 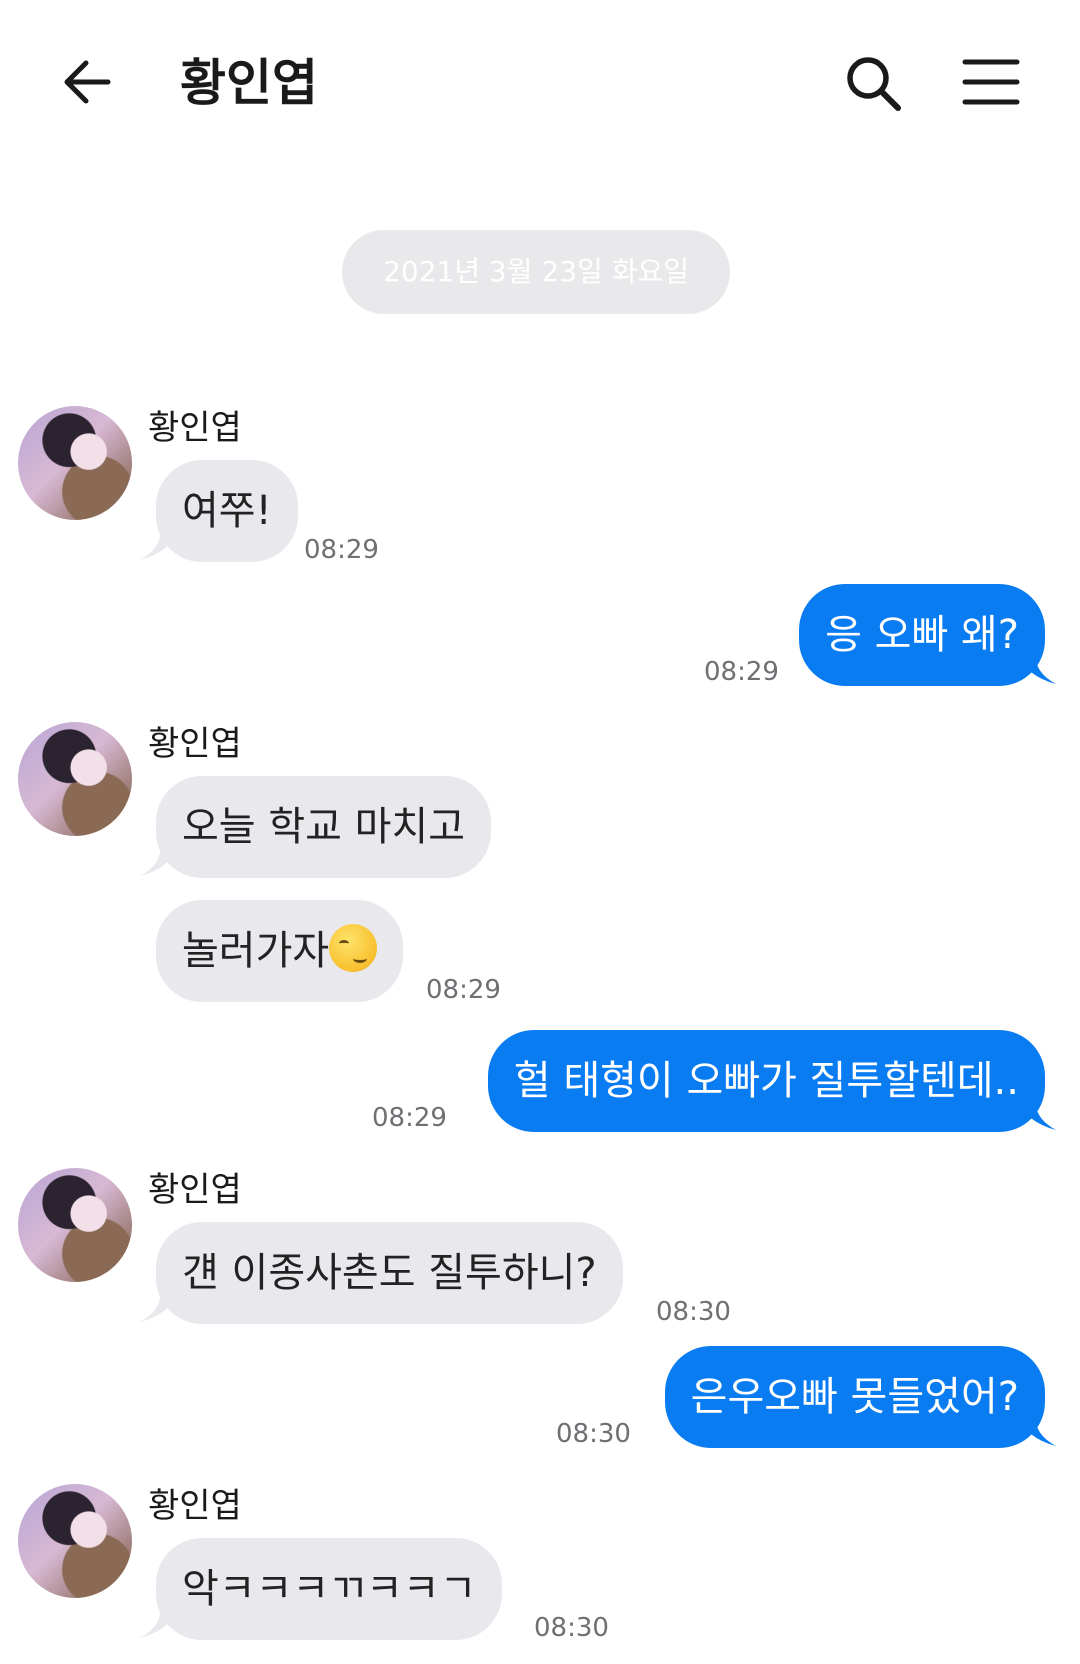 I want to click on message-bubble: 오늘 학교 마치고, so click(x=324, y=827).